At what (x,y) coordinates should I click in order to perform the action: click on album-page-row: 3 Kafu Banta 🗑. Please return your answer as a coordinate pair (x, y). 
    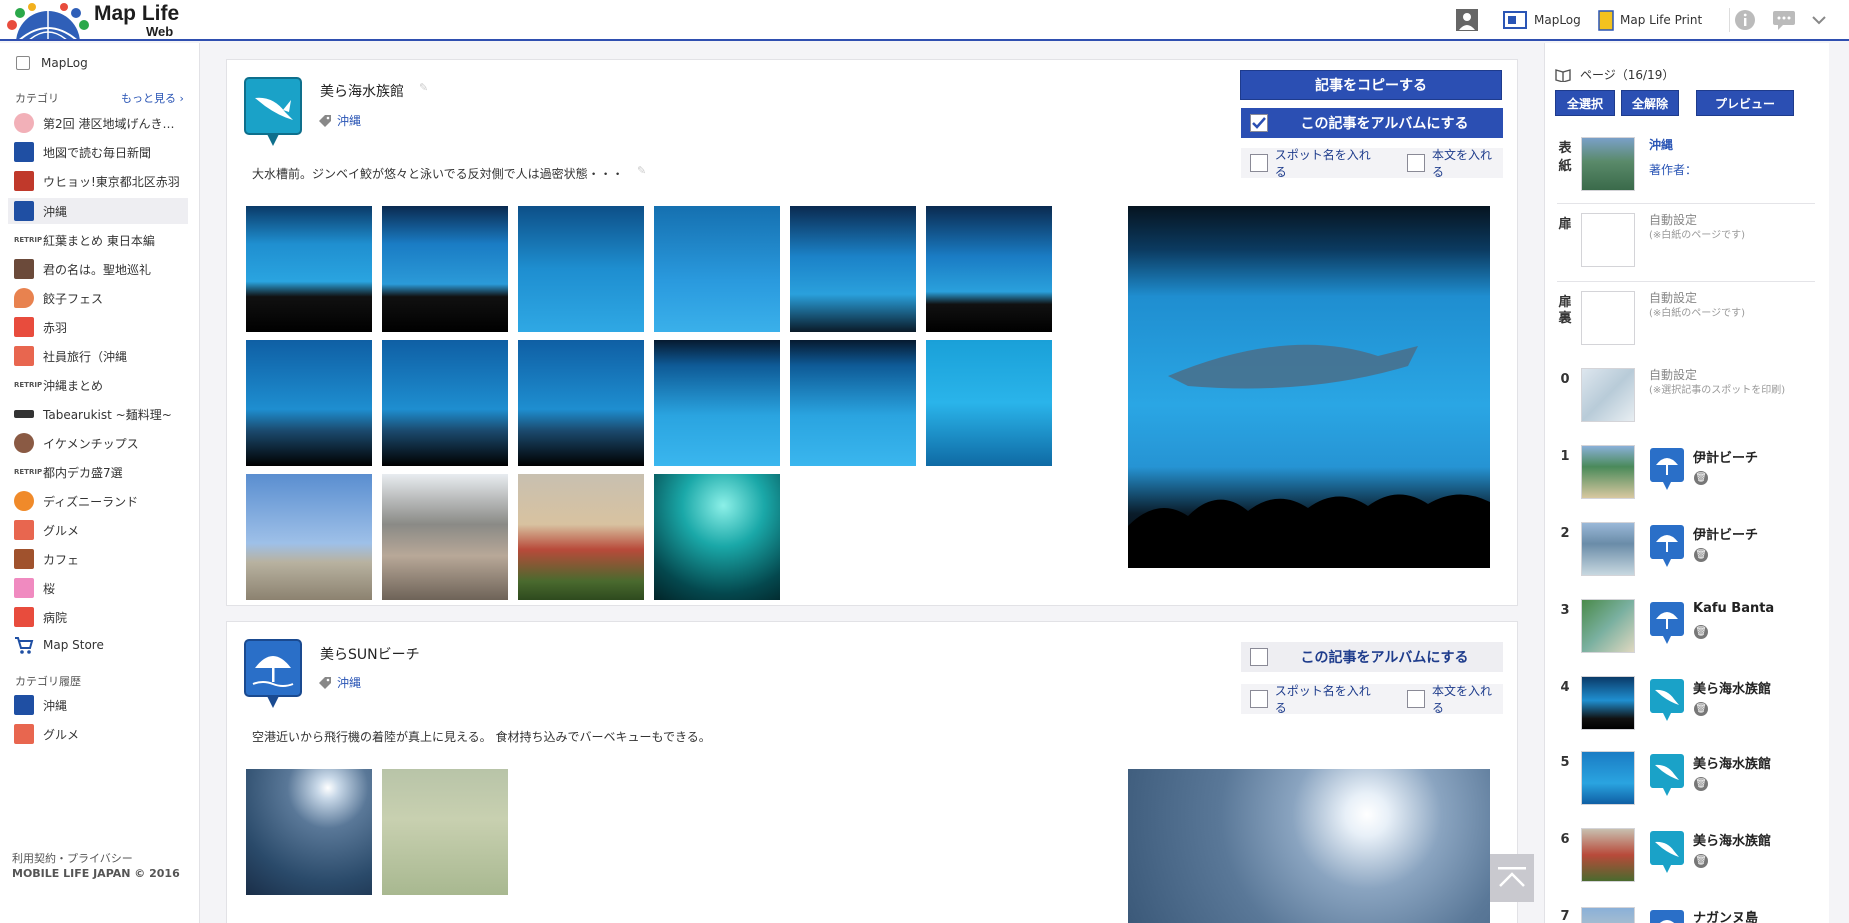
    Looking at the image, I should click on (1680, 631).